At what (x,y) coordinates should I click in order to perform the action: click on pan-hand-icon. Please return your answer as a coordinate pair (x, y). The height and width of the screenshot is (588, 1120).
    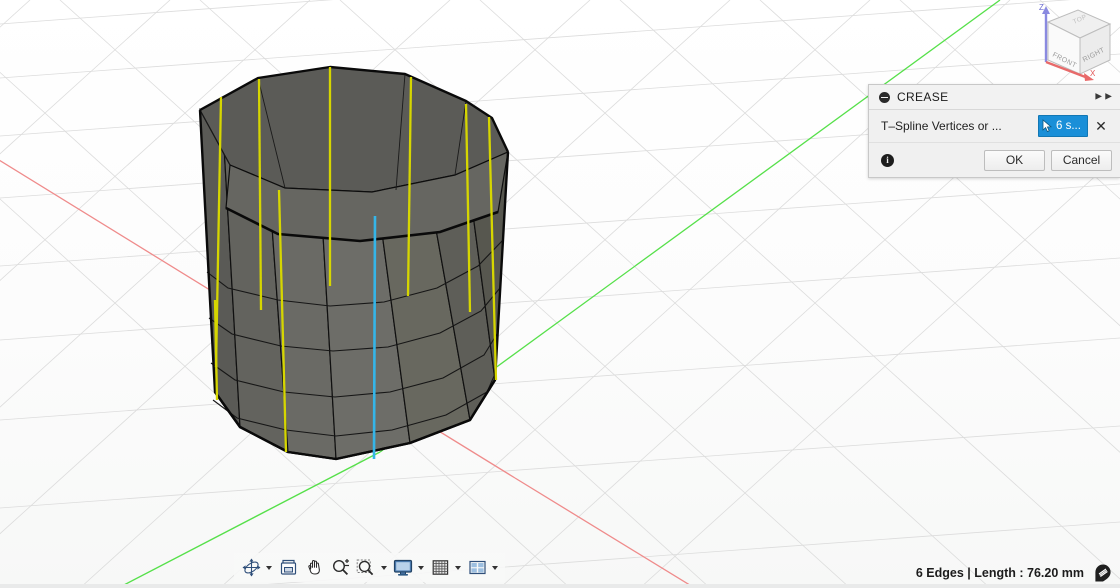
    Looking at the image, I should click on (314, 567).